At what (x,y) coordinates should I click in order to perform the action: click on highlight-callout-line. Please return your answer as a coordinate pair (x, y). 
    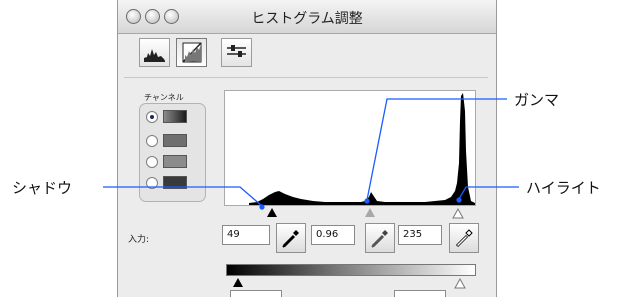
    Looking at the image, I should click on (488, 193).